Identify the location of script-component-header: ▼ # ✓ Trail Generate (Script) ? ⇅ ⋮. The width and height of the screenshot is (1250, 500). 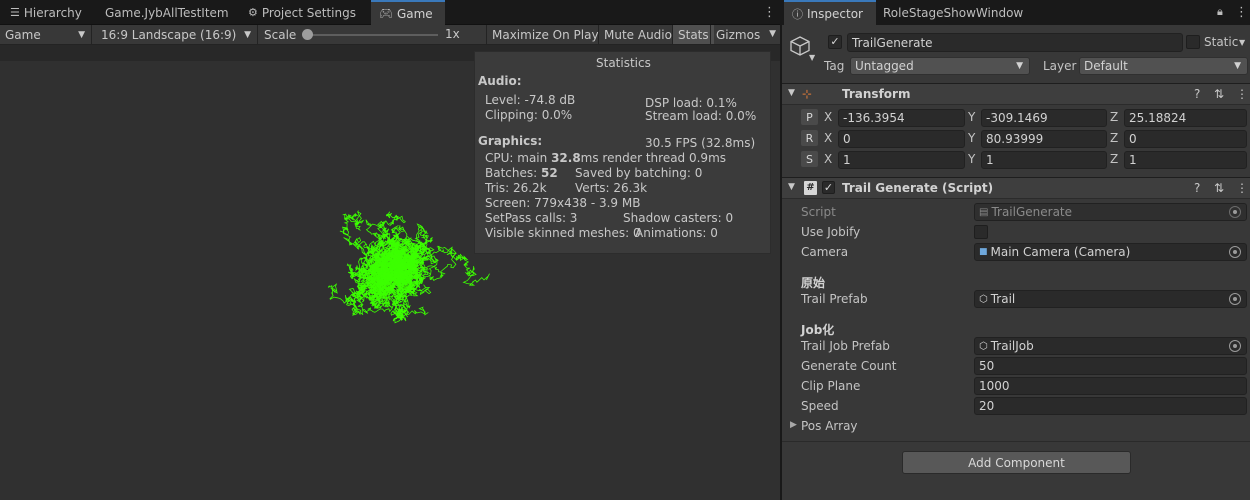
(1016, 188).